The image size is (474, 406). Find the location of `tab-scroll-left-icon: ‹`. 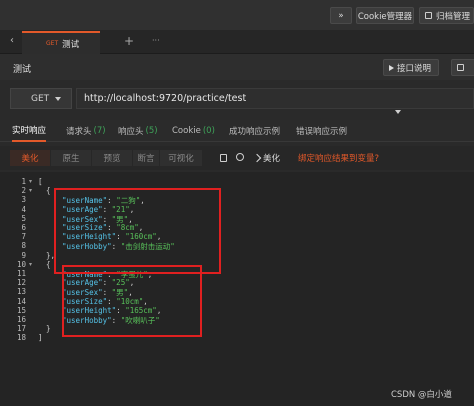

tab-scroll-left-icon: ‹ is located at coordinates (12, 40).